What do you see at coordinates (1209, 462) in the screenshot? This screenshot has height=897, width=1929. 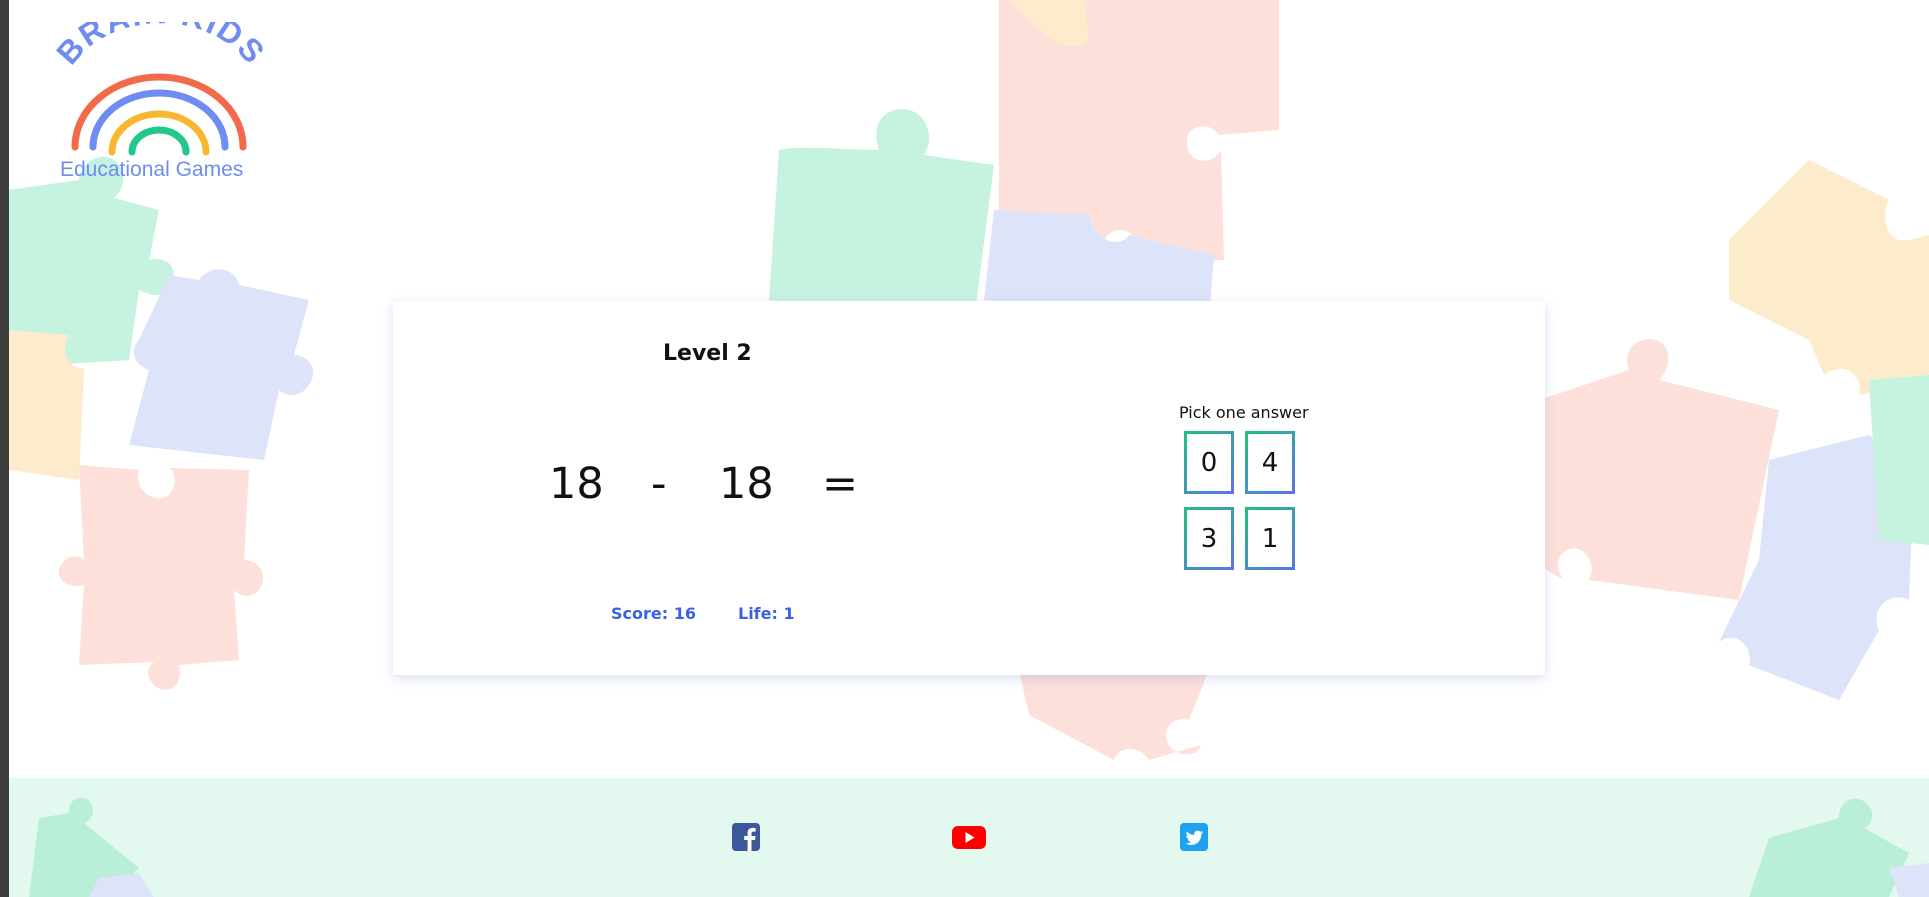 I see `answer-option-button: 0` at bounding box center [1209, 462].